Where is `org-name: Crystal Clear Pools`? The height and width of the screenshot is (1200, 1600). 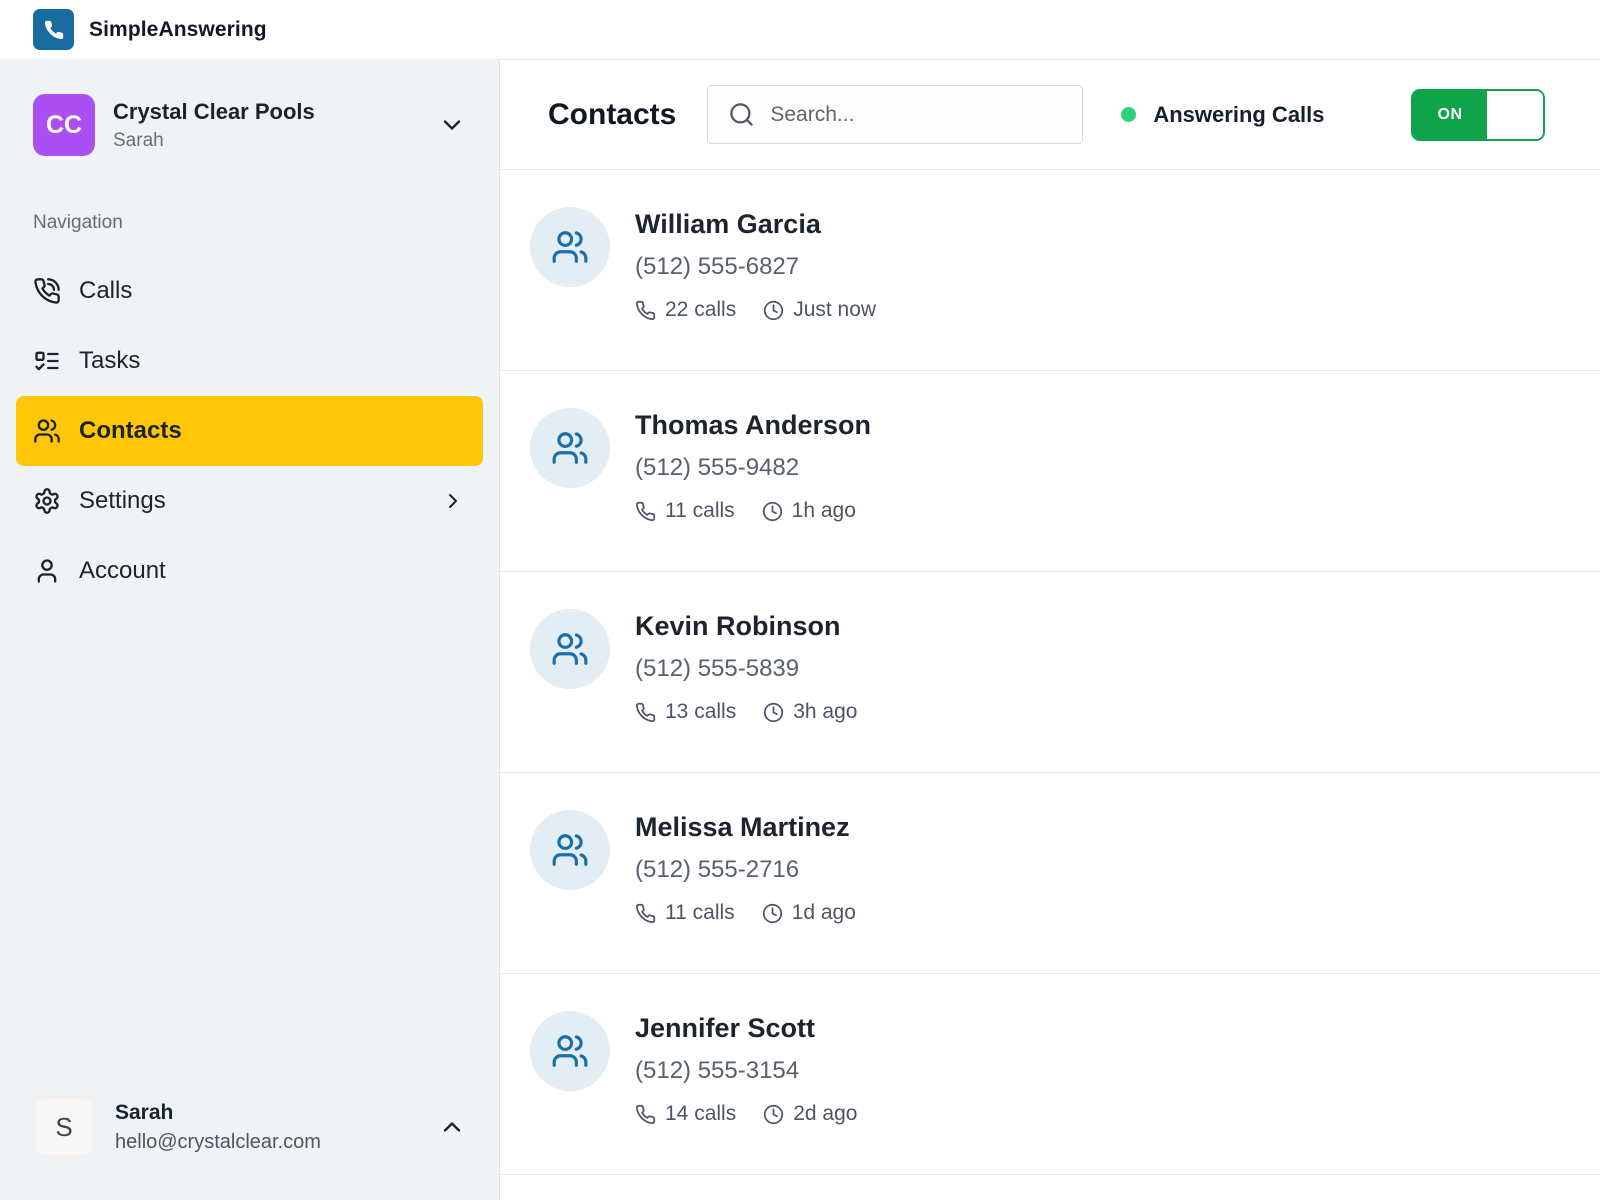 org-name: Crystal Clear Pools is located at coordinates (214, 111).